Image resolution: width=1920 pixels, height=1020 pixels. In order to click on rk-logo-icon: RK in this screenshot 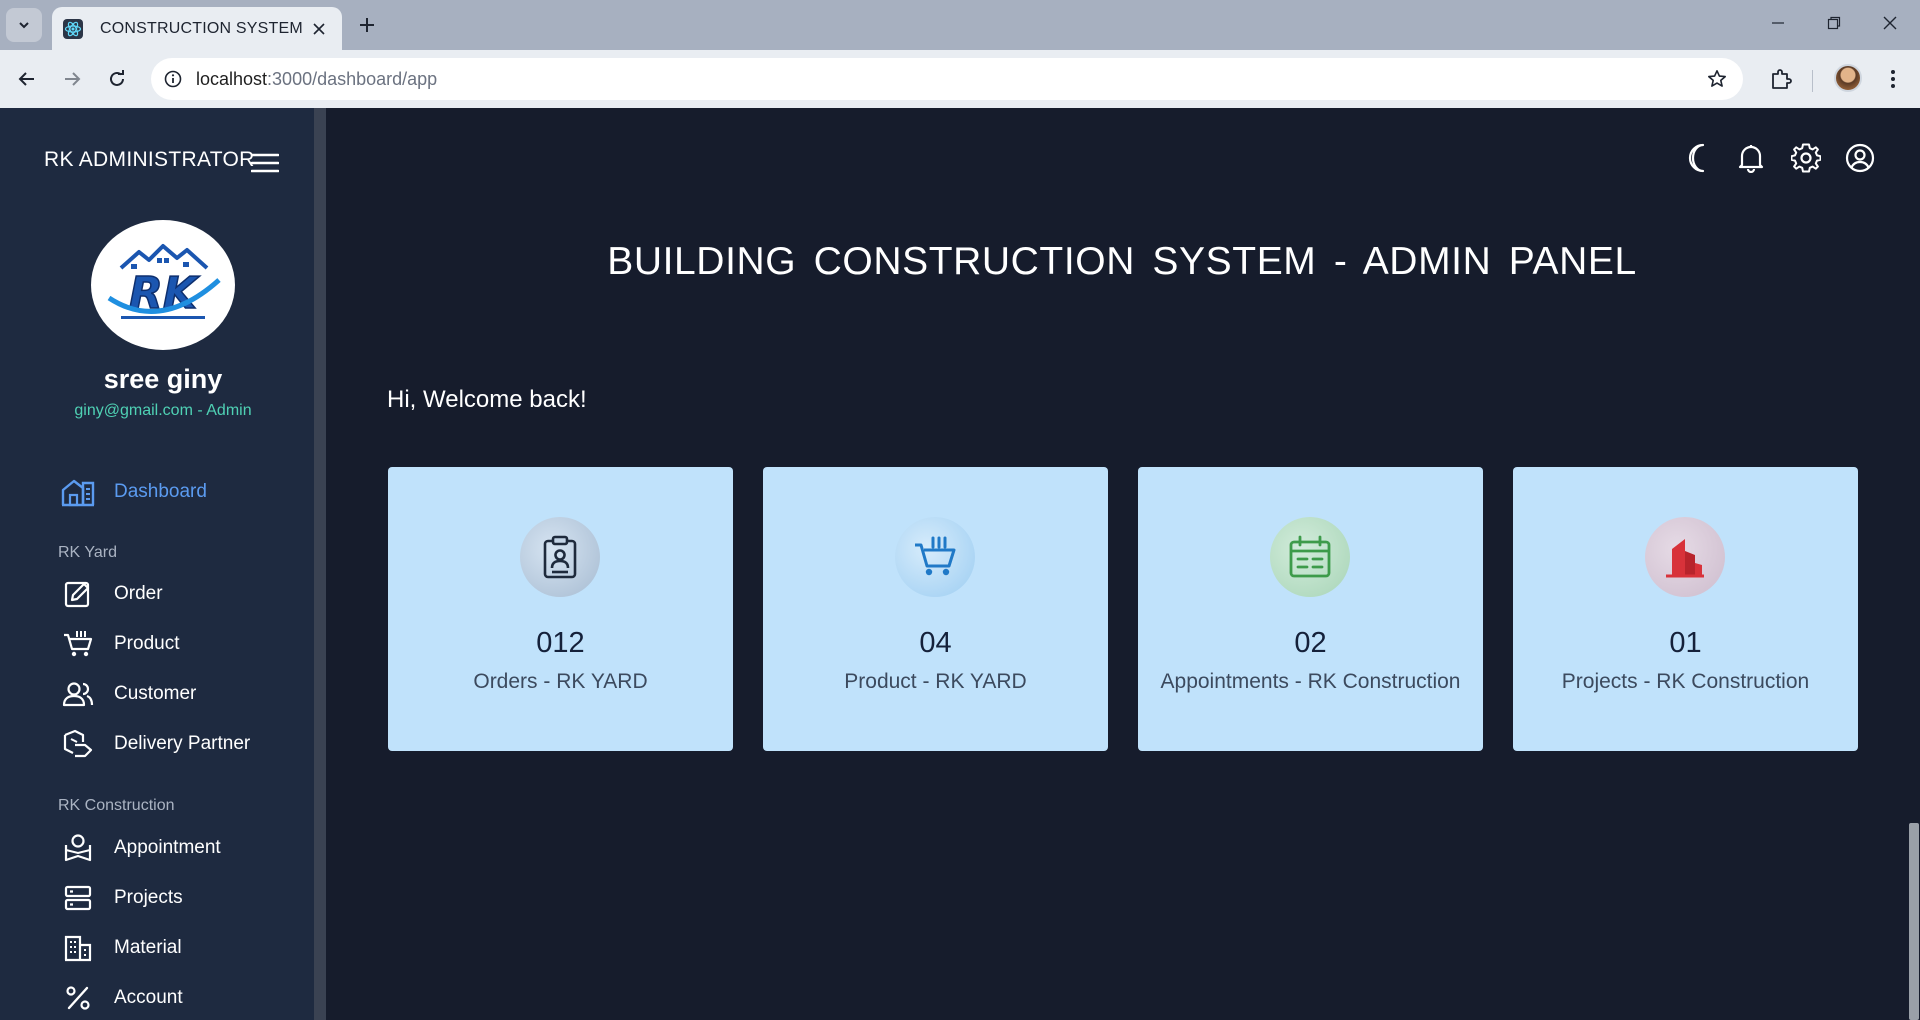, I will do `click(164, 282)`.